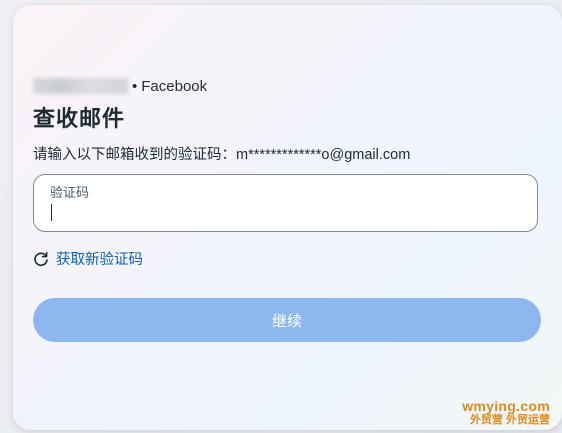  I want to click on instruction-text: 请输入以下邮箱收到的验证码：m*************o@gmail.com, so click(222, 155).